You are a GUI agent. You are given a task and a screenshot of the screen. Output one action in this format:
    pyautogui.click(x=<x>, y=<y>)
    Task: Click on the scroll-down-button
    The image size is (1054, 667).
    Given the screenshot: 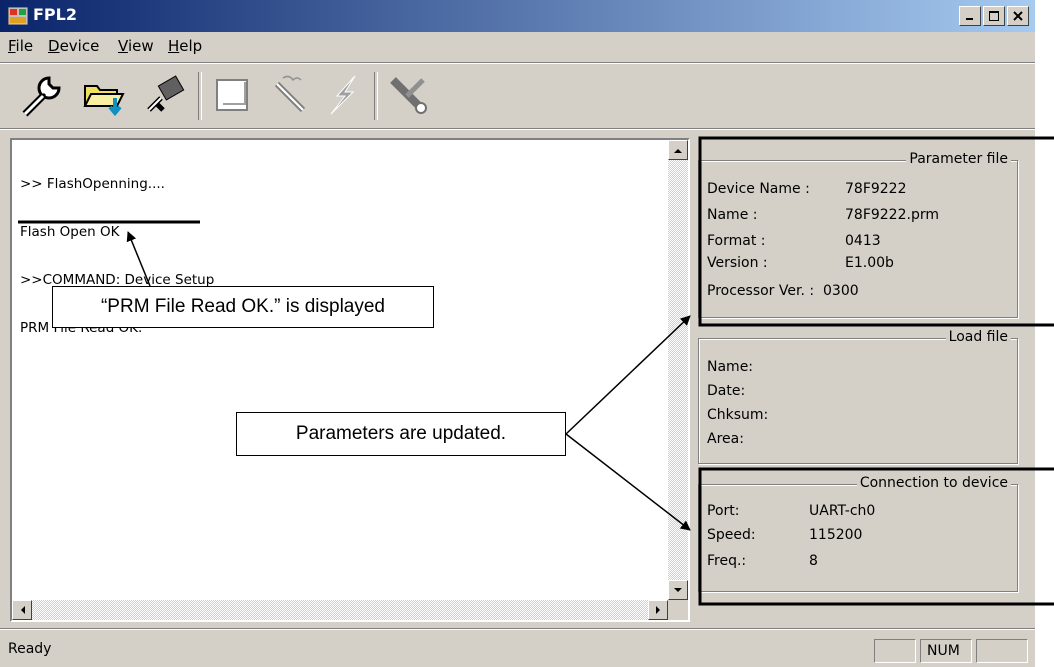 What is the action you would take?
    pyautogui.click(x=678, y=590)
    